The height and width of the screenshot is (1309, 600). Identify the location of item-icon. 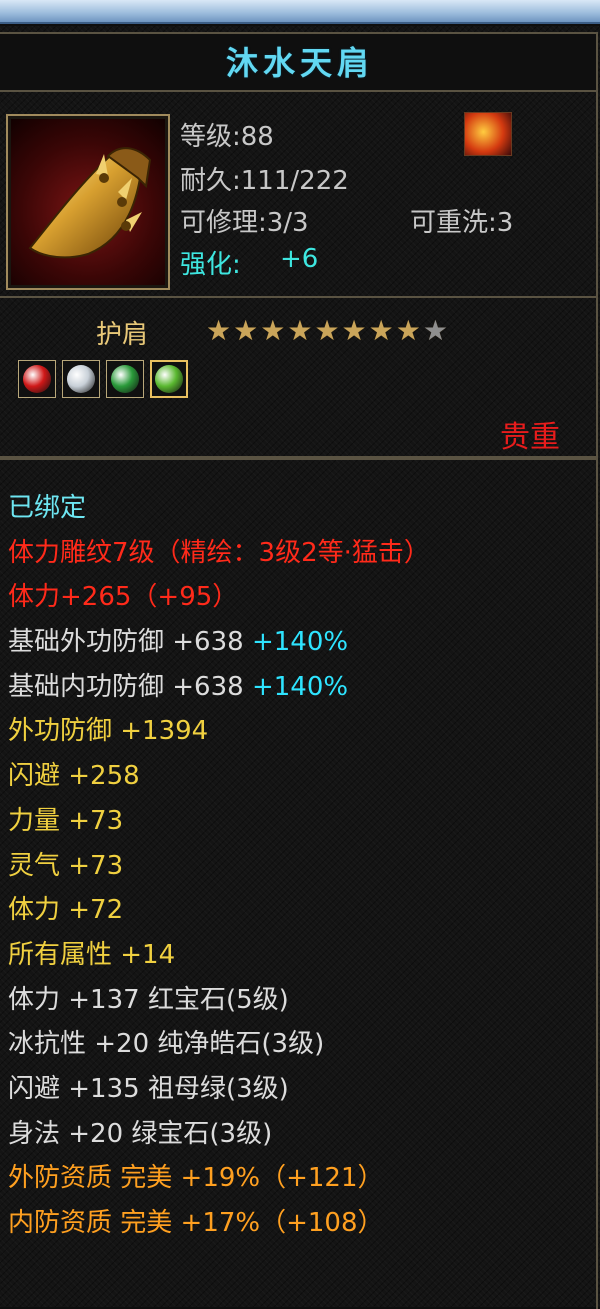
(88, 202).